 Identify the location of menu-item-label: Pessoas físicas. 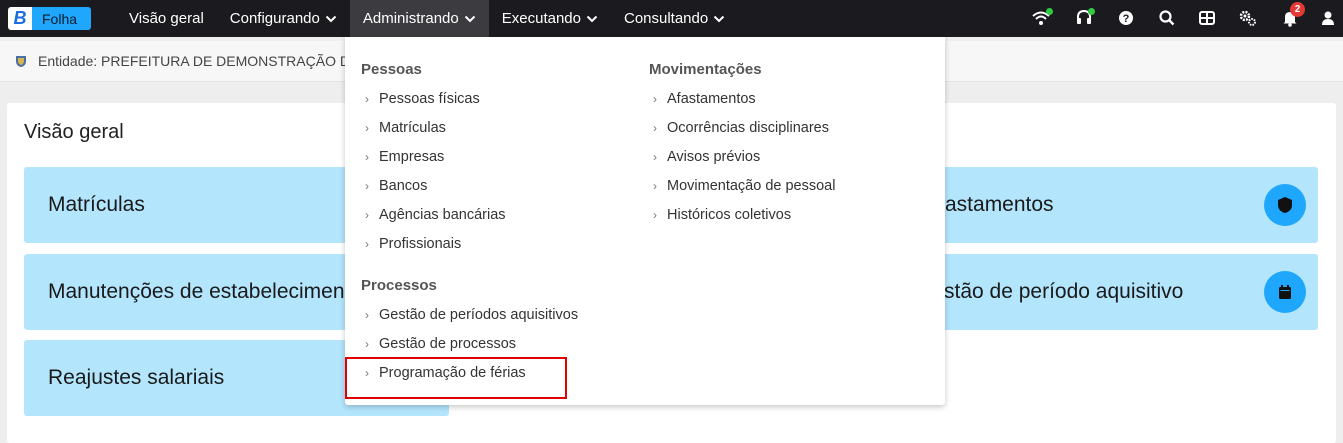
(429, 99).